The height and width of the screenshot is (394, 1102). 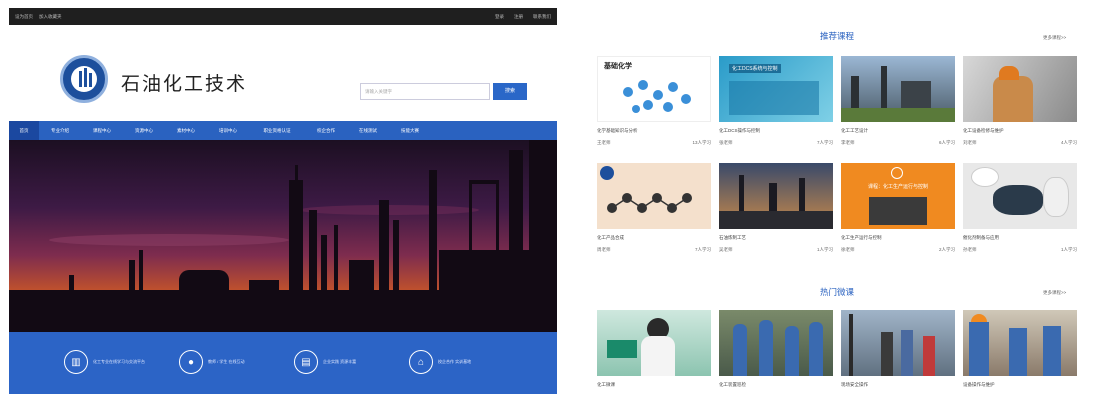 I want to click on course-card: 设备操作与维护, so click(x=1020, y=350).